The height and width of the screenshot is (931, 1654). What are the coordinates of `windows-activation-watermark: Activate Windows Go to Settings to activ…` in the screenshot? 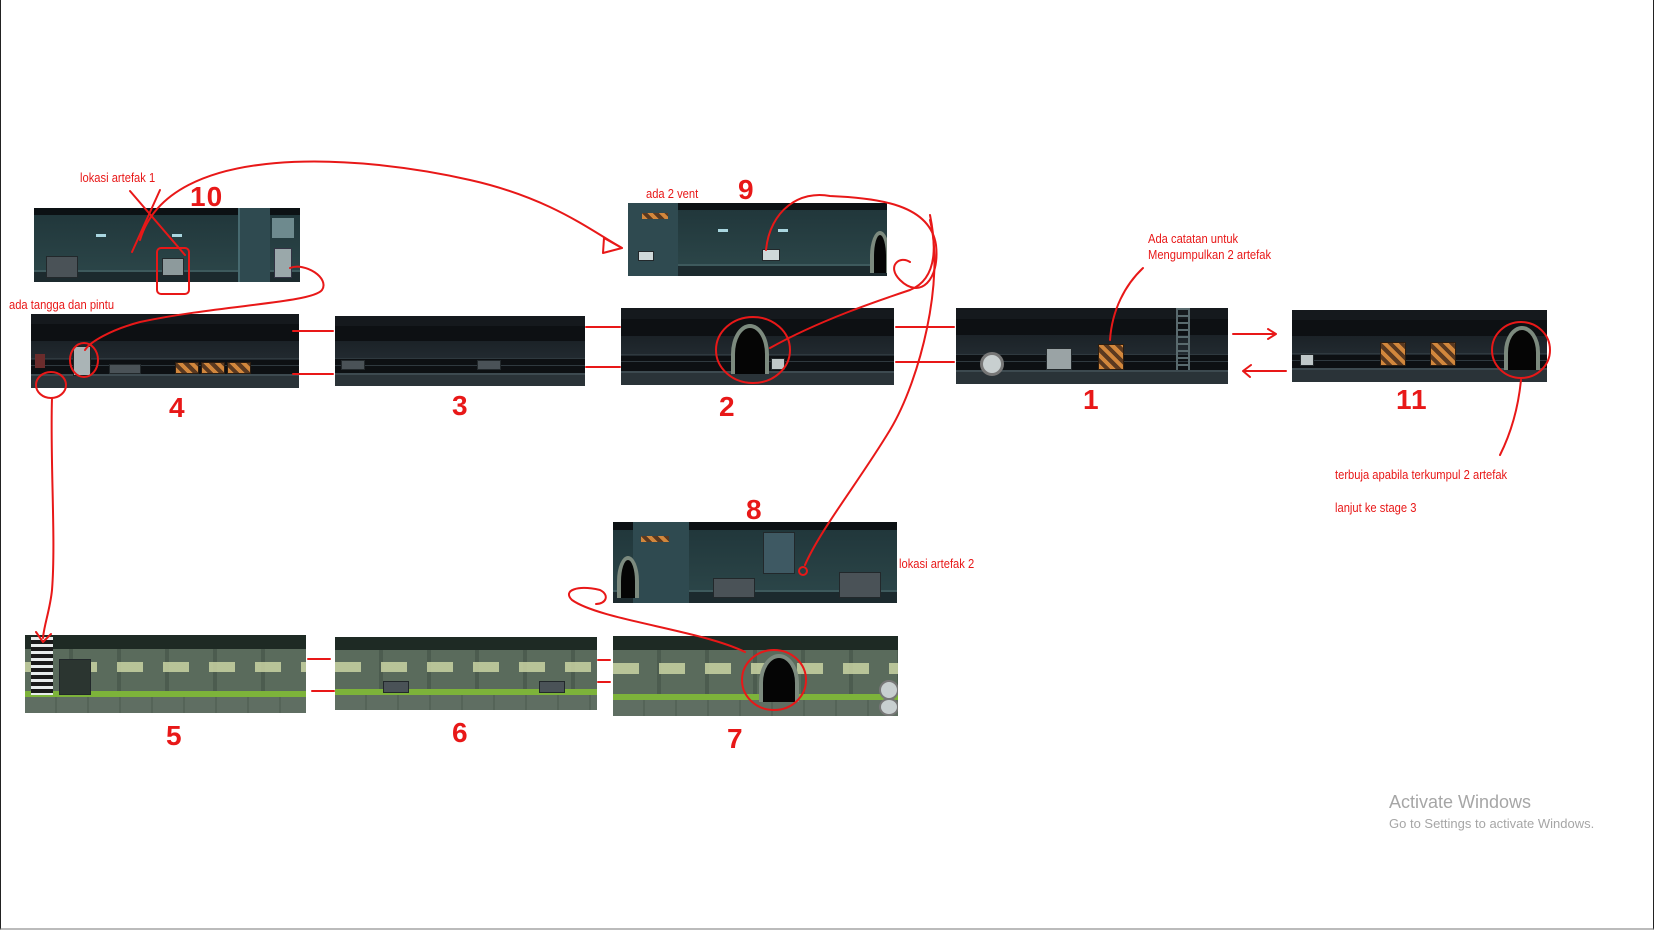 It's located at (1491, 811).